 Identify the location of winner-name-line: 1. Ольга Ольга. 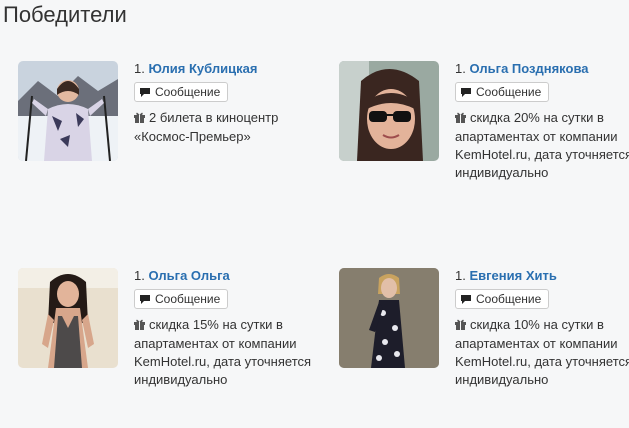
(224, 276).